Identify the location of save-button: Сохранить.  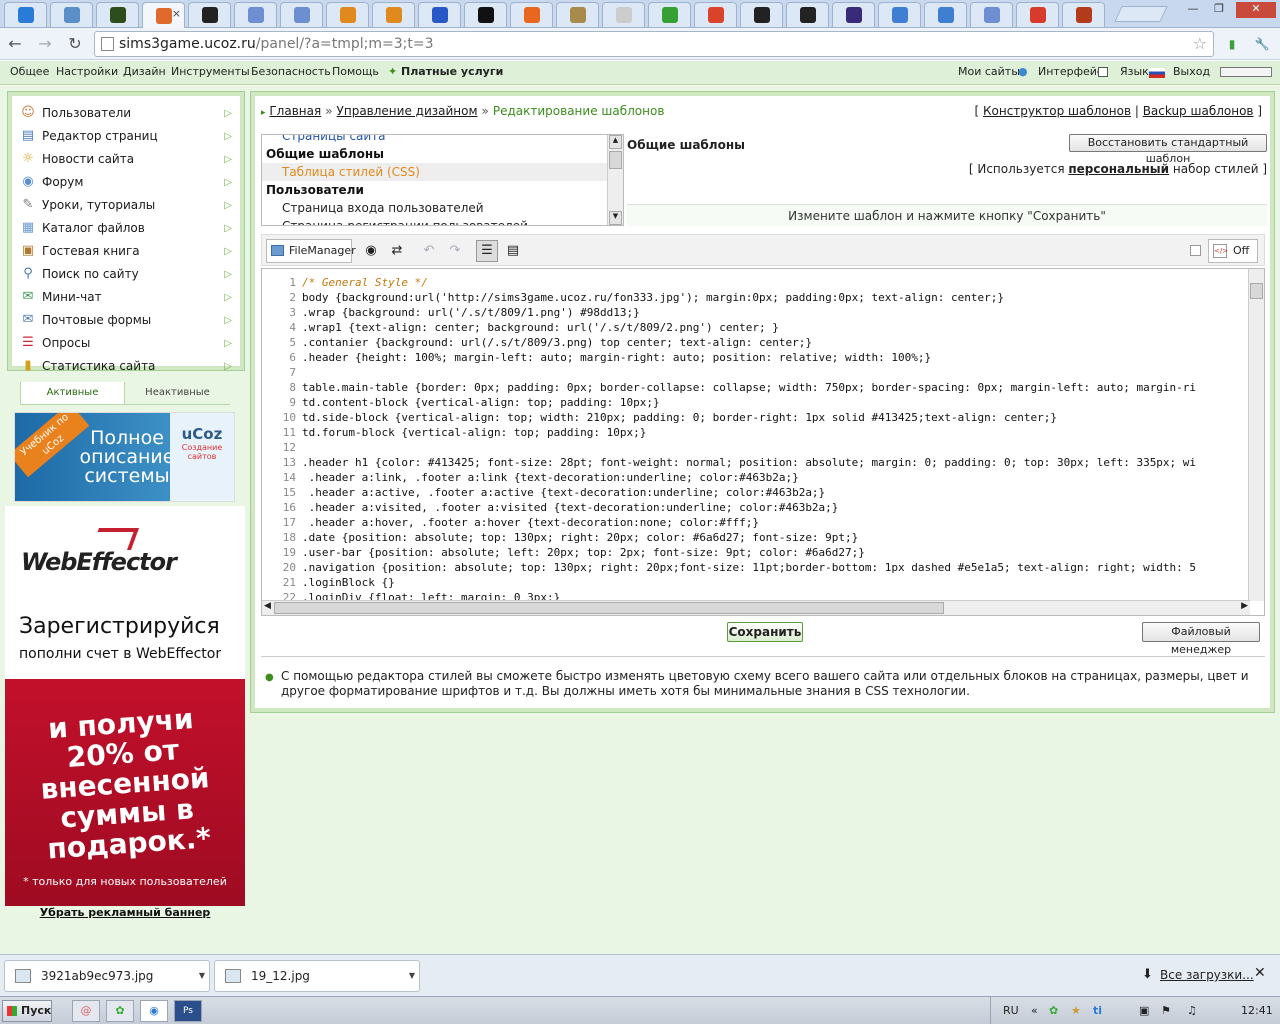
(765, 632).